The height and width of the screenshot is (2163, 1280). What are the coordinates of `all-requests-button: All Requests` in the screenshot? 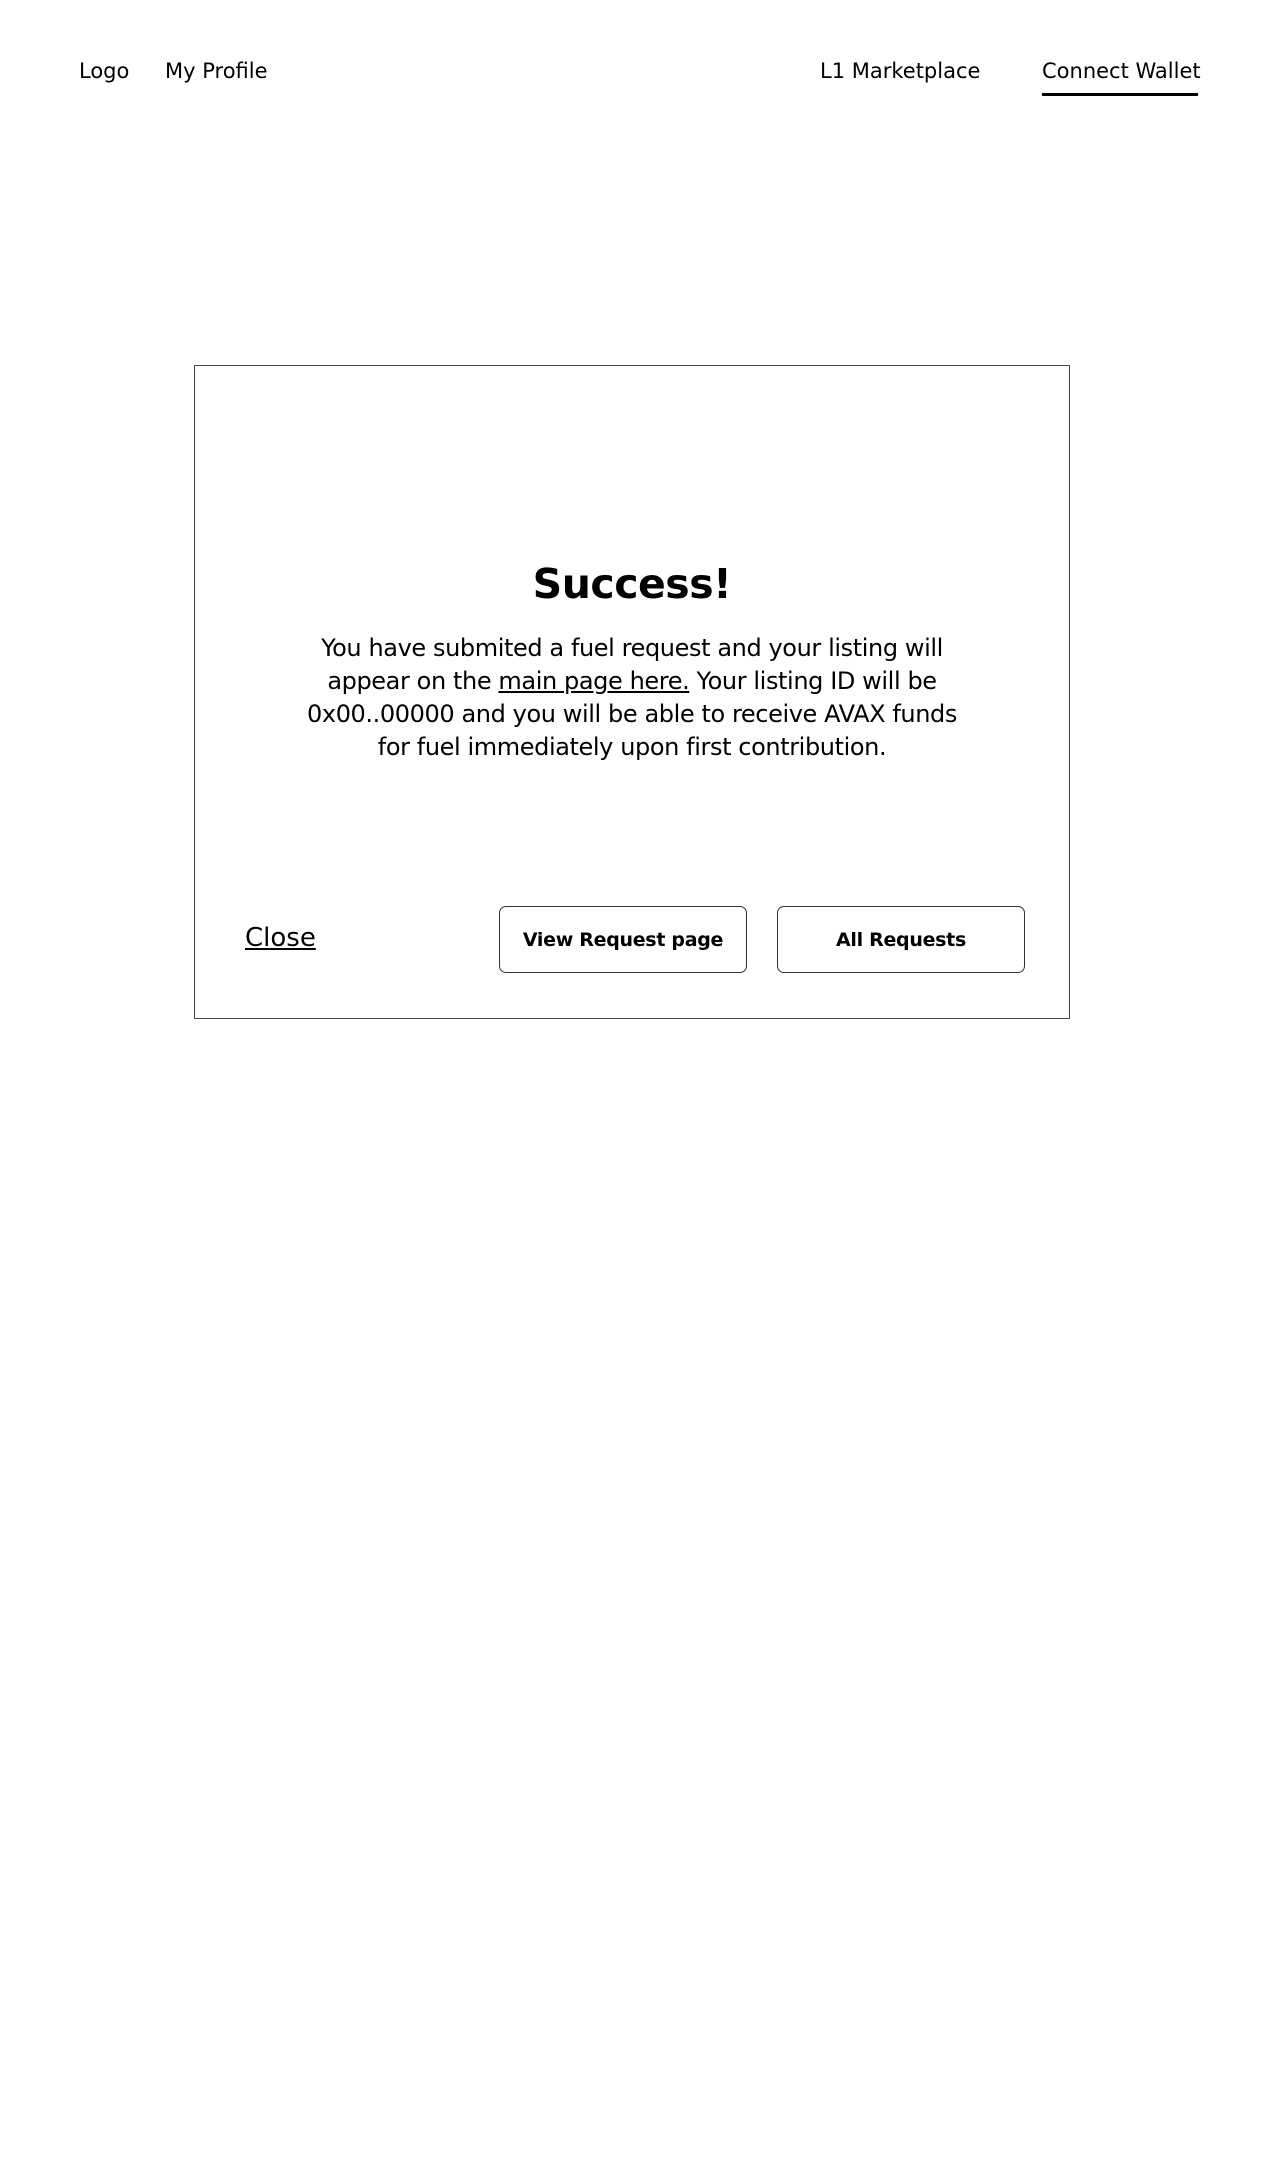 It's located at (901, 939).